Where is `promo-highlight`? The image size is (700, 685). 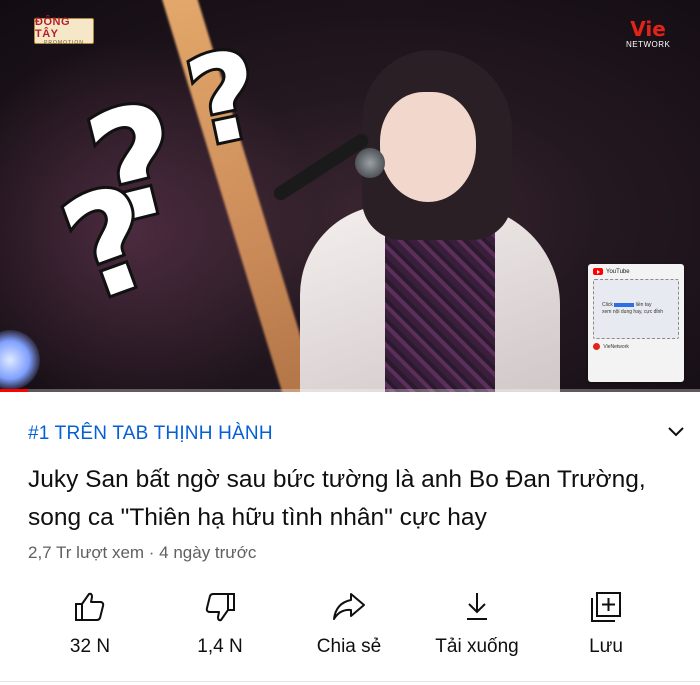
promo-highlight is located at coordinates (624, 304).